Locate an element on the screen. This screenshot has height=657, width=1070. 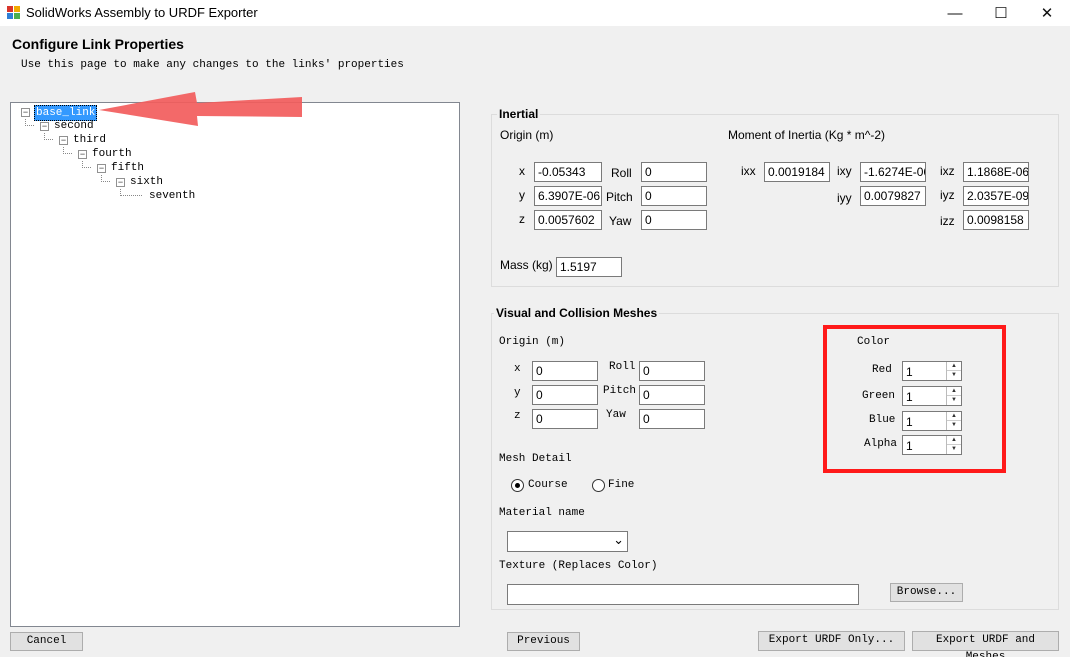
inertial-yaw-field: 0 is located at coordinates (674, 220).